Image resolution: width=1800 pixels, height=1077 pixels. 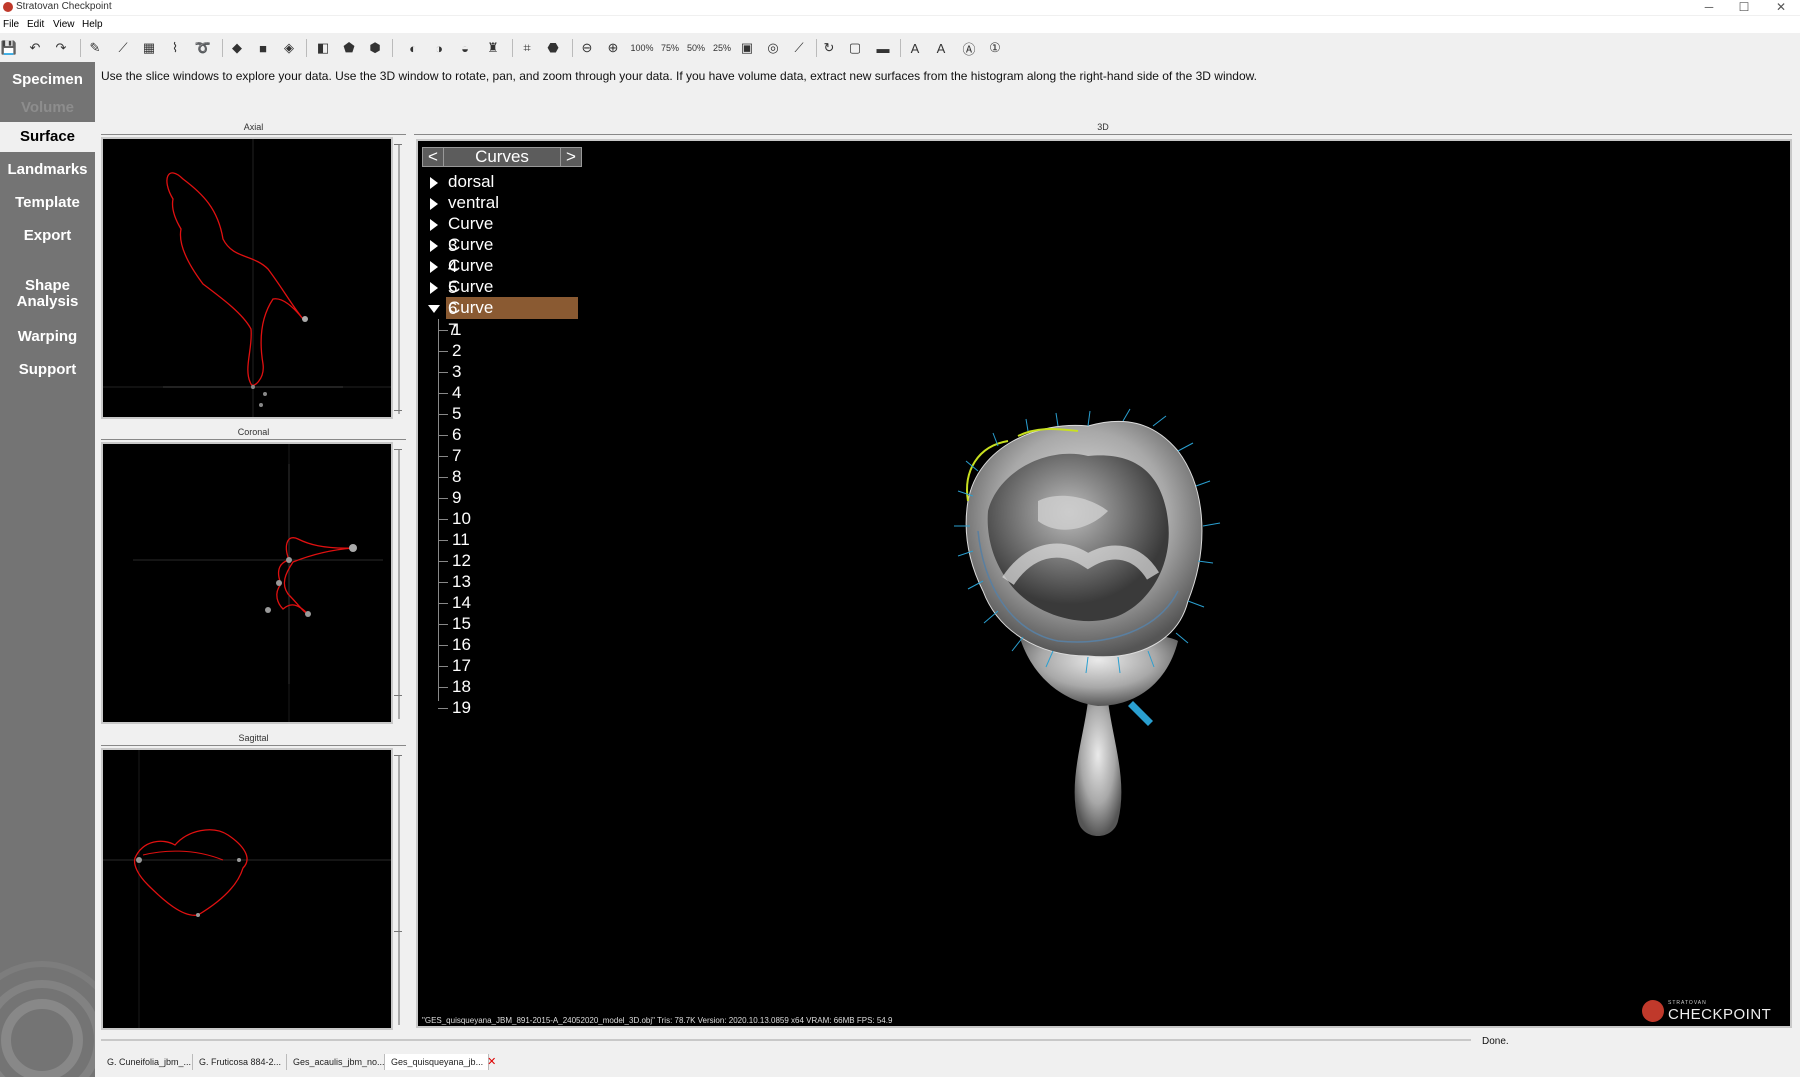 What do you see at coordinates (1707, 1011) in the screenshot?
I see `checkpoint-logo: STRATOVAN CHECKPOINT` at bounding box center [1707, 1011].